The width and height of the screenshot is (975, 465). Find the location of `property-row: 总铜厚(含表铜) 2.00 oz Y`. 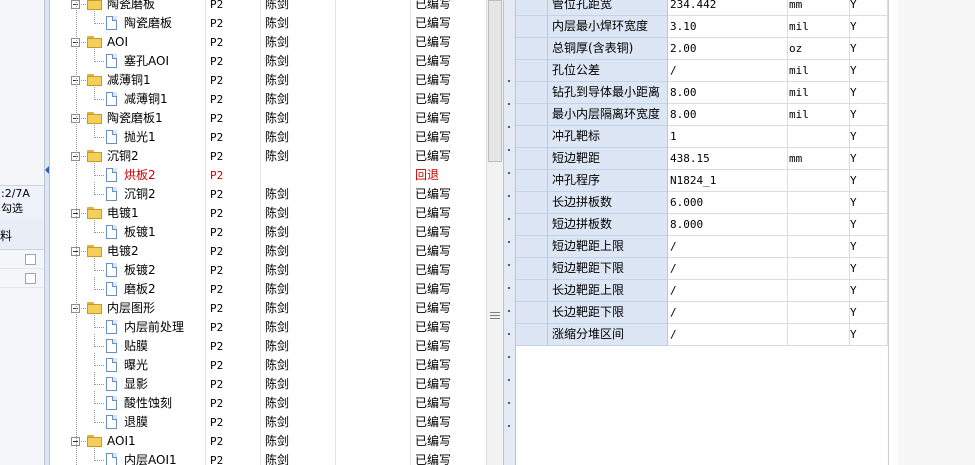

property-row: 总铜厚(含表铜) 2.00 oz Y is located at coordinates (702, 49).